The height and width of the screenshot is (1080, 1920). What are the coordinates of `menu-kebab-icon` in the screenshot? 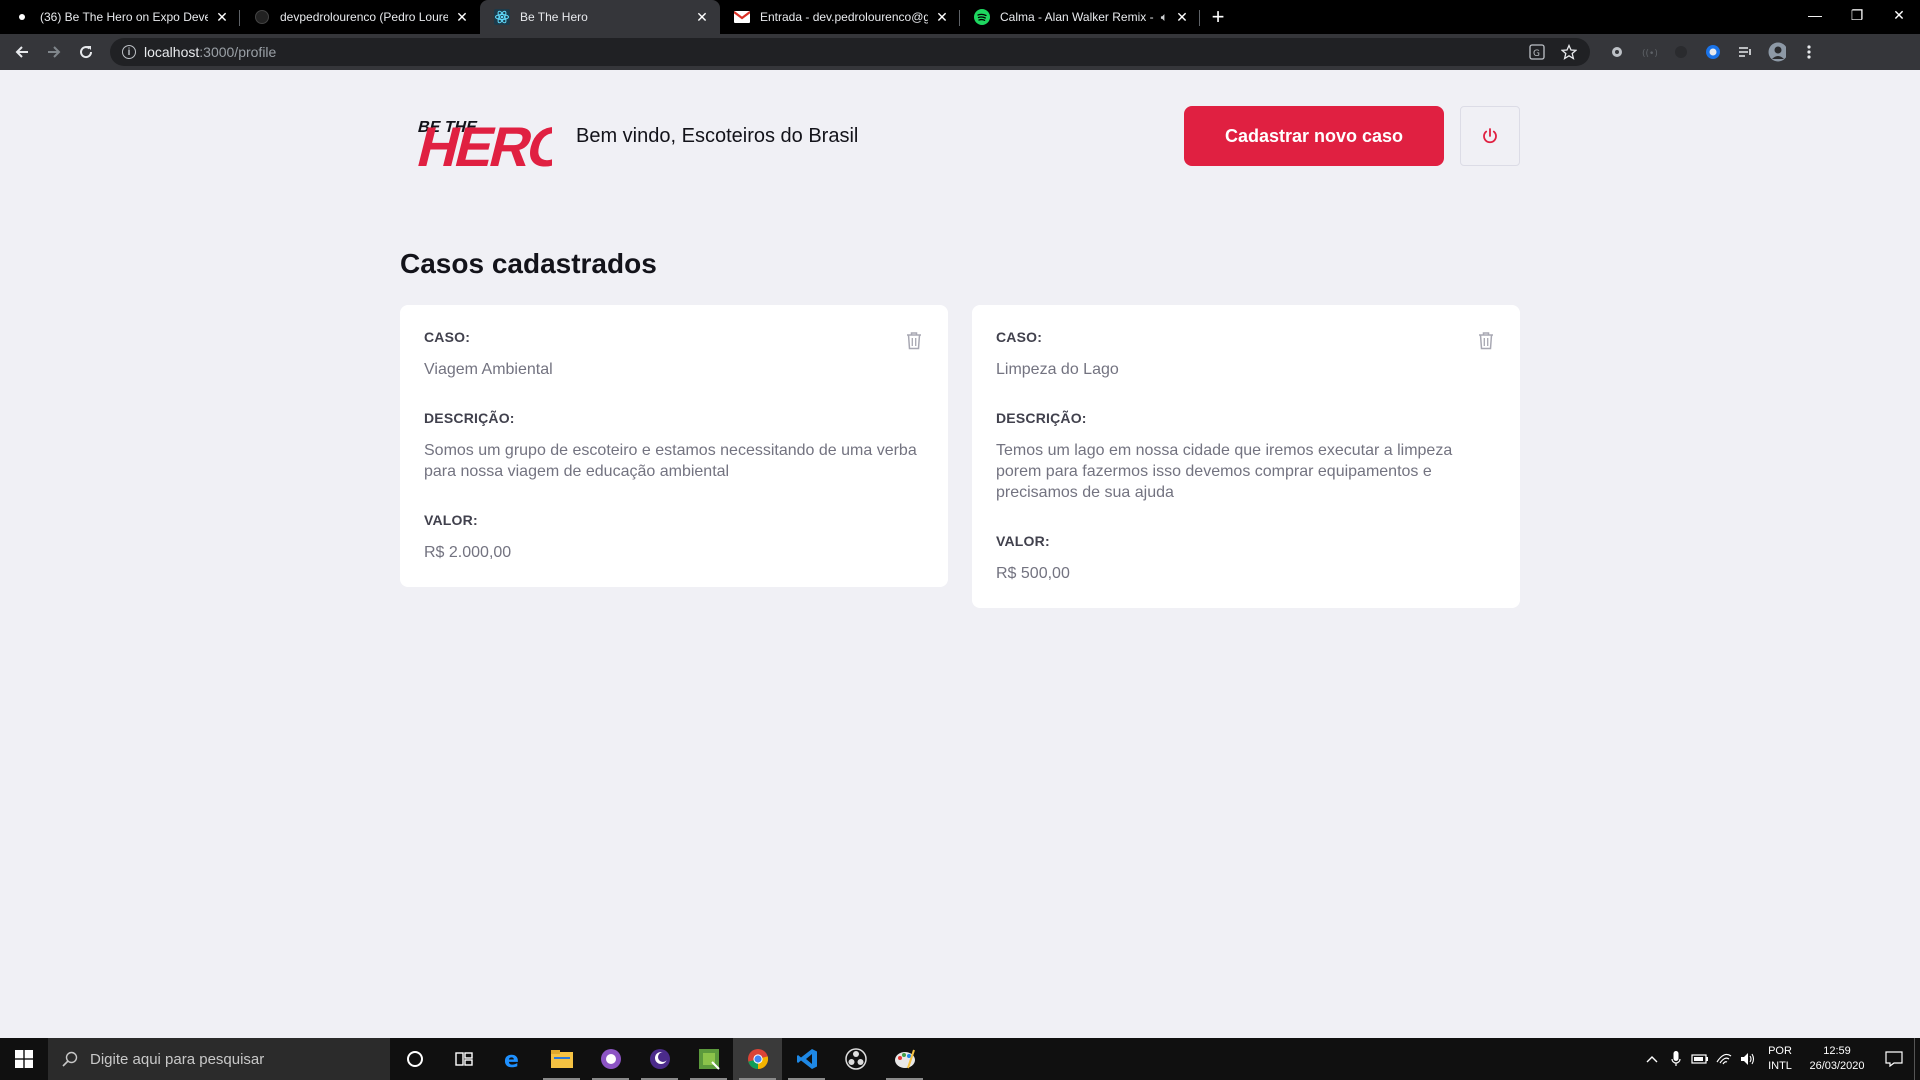 It's located at (1809, 52).